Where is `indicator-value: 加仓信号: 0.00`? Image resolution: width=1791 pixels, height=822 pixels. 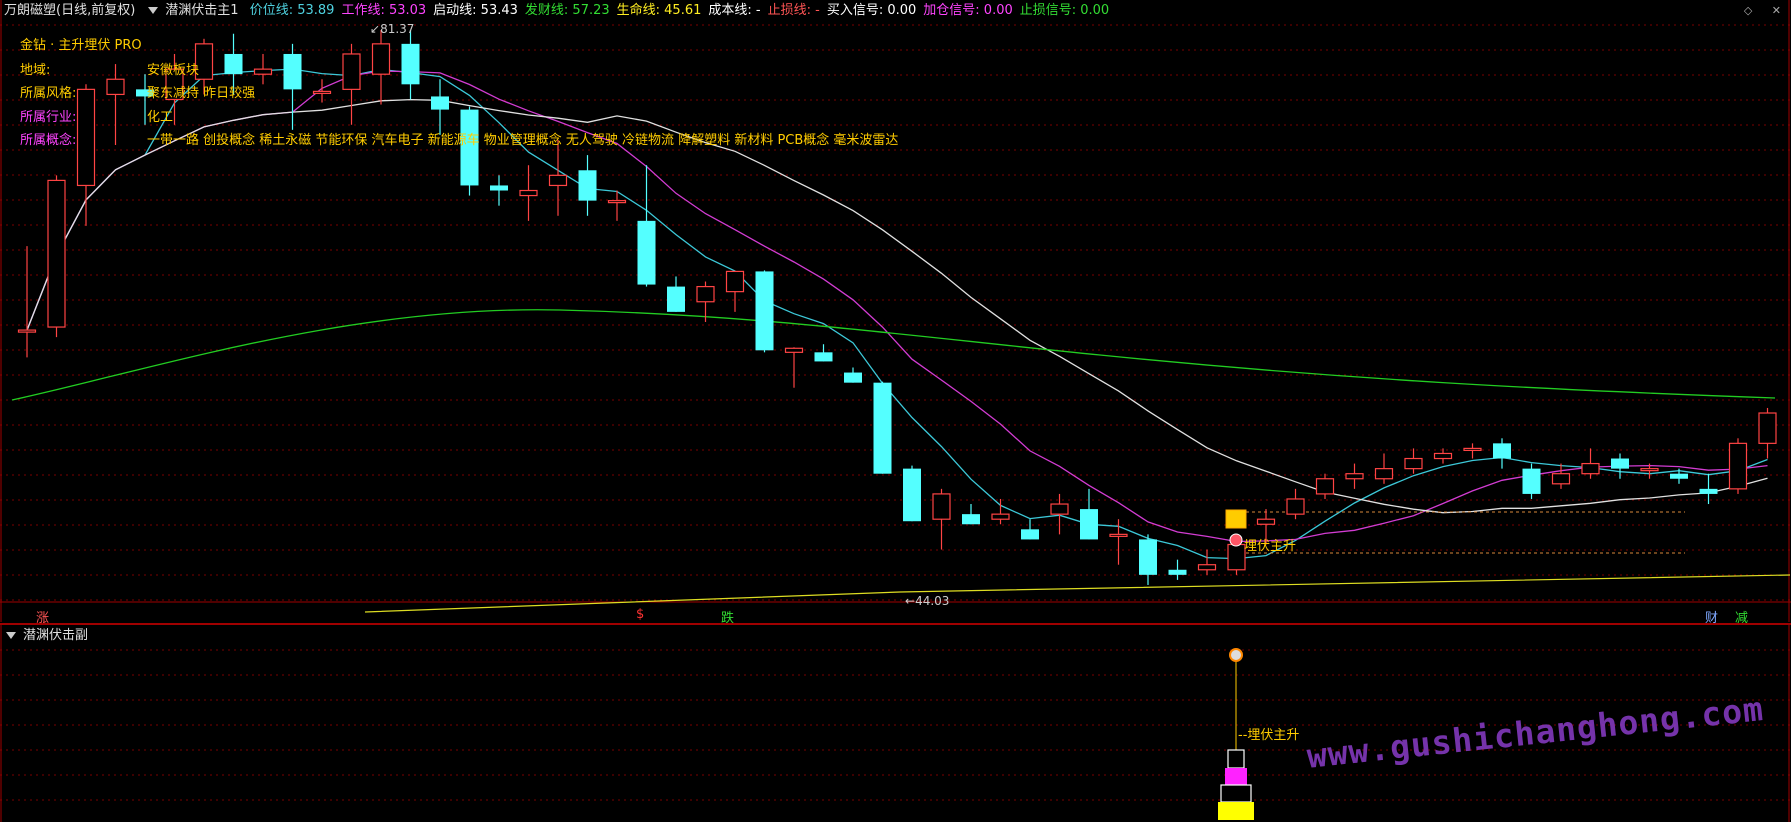 indicator-value: 加仓信号: 0.00 is located at coordinates (968, 10).